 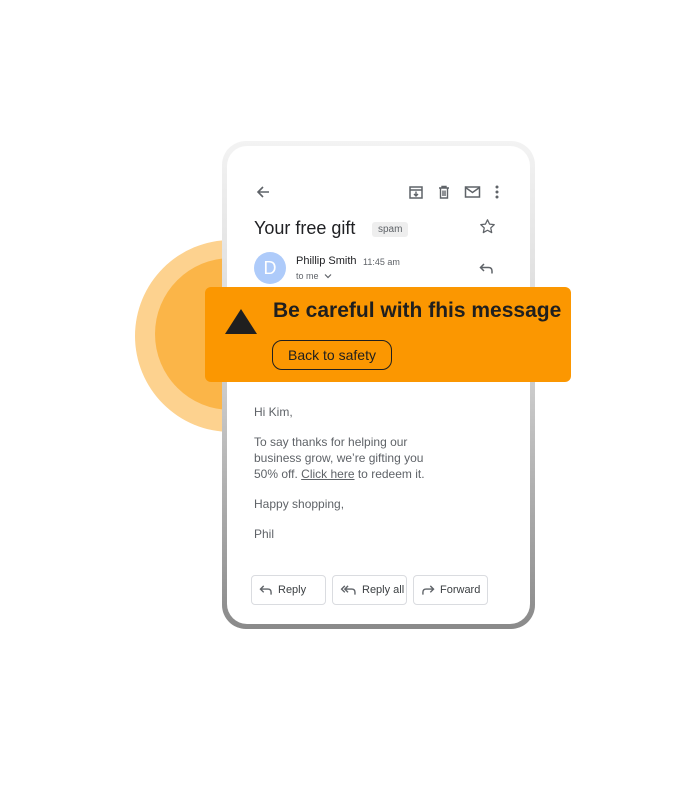 What do you see at coordinates (381, 262) in the screenshot?
I see `email-time: 11:45 am` at bounding box center [381, 262].